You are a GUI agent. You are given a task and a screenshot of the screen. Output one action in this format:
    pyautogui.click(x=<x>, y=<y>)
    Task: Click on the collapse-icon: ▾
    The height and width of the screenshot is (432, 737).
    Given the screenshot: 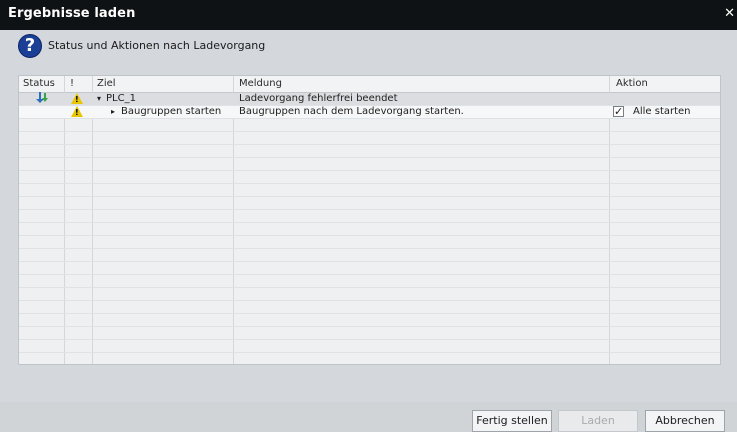 What is the action you would take?
    pyautogui.click(x=99, y=98)
    